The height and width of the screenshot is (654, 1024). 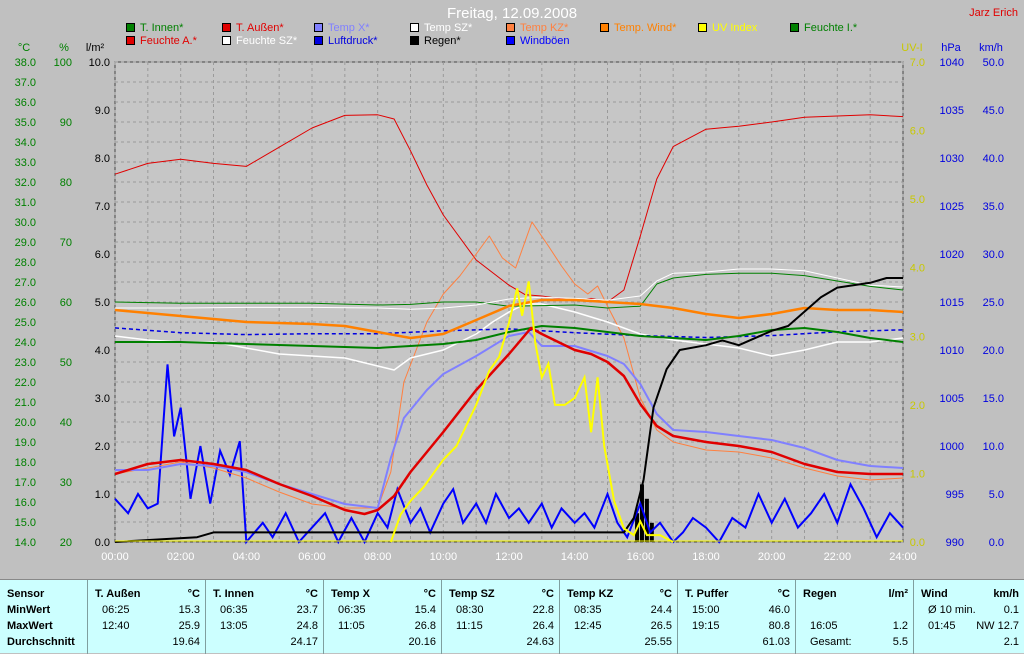 I want to click on temp-tick-label: 20.0, so click(x=25, y=423).